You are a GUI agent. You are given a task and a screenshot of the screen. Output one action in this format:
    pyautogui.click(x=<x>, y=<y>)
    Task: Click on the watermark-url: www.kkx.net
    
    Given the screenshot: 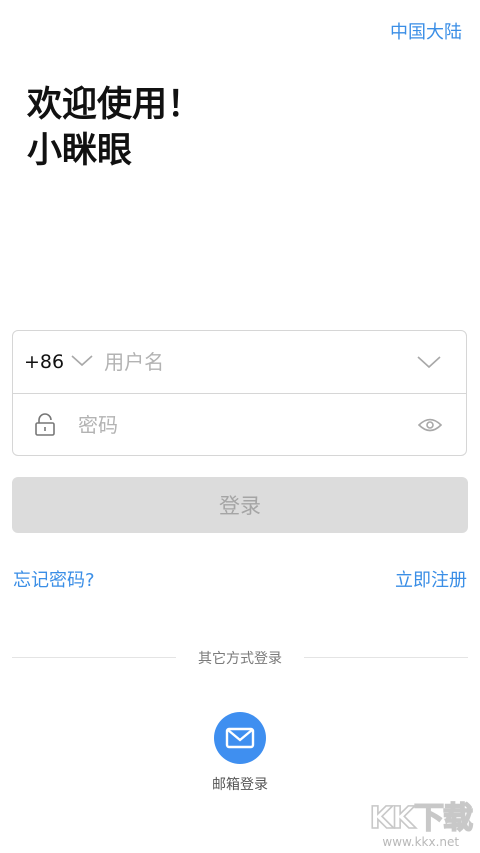 What is the action you would take?
    pyautogui.click(x=421, y=842)
    